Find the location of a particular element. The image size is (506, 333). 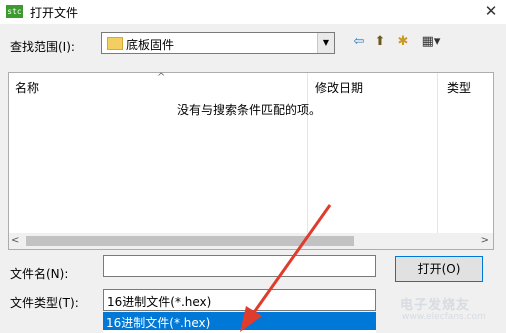

window-title: 打开文件 is located at coordinates (54, 13).